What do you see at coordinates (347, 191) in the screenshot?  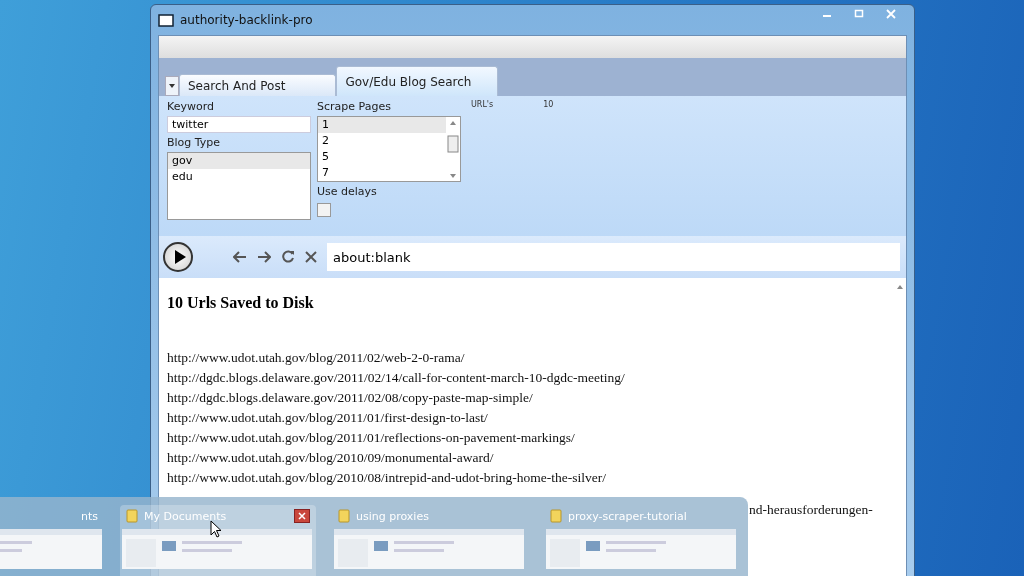 I see `checkbox-label: Use delays` at bounding box center [347, 191].